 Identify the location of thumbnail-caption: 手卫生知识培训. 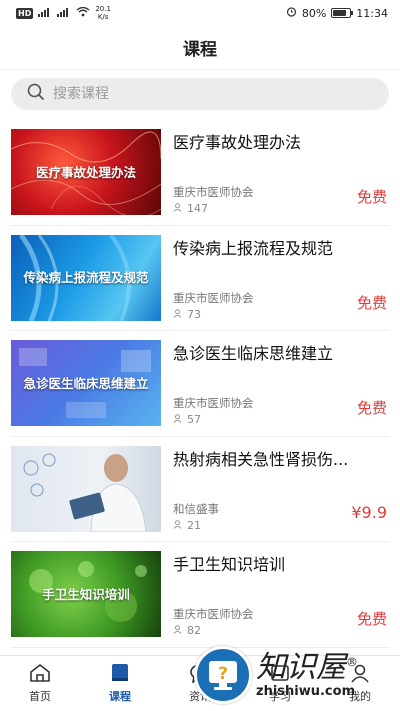
(86, 594).